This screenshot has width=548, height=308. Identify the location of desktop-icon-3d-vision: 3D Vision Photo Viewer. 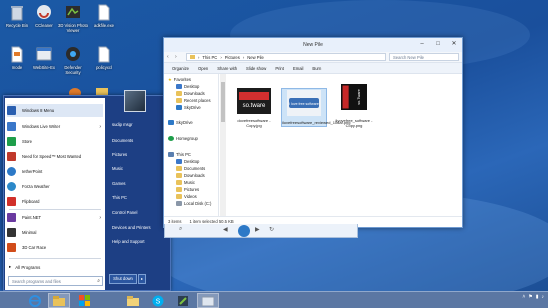
(73, 18).